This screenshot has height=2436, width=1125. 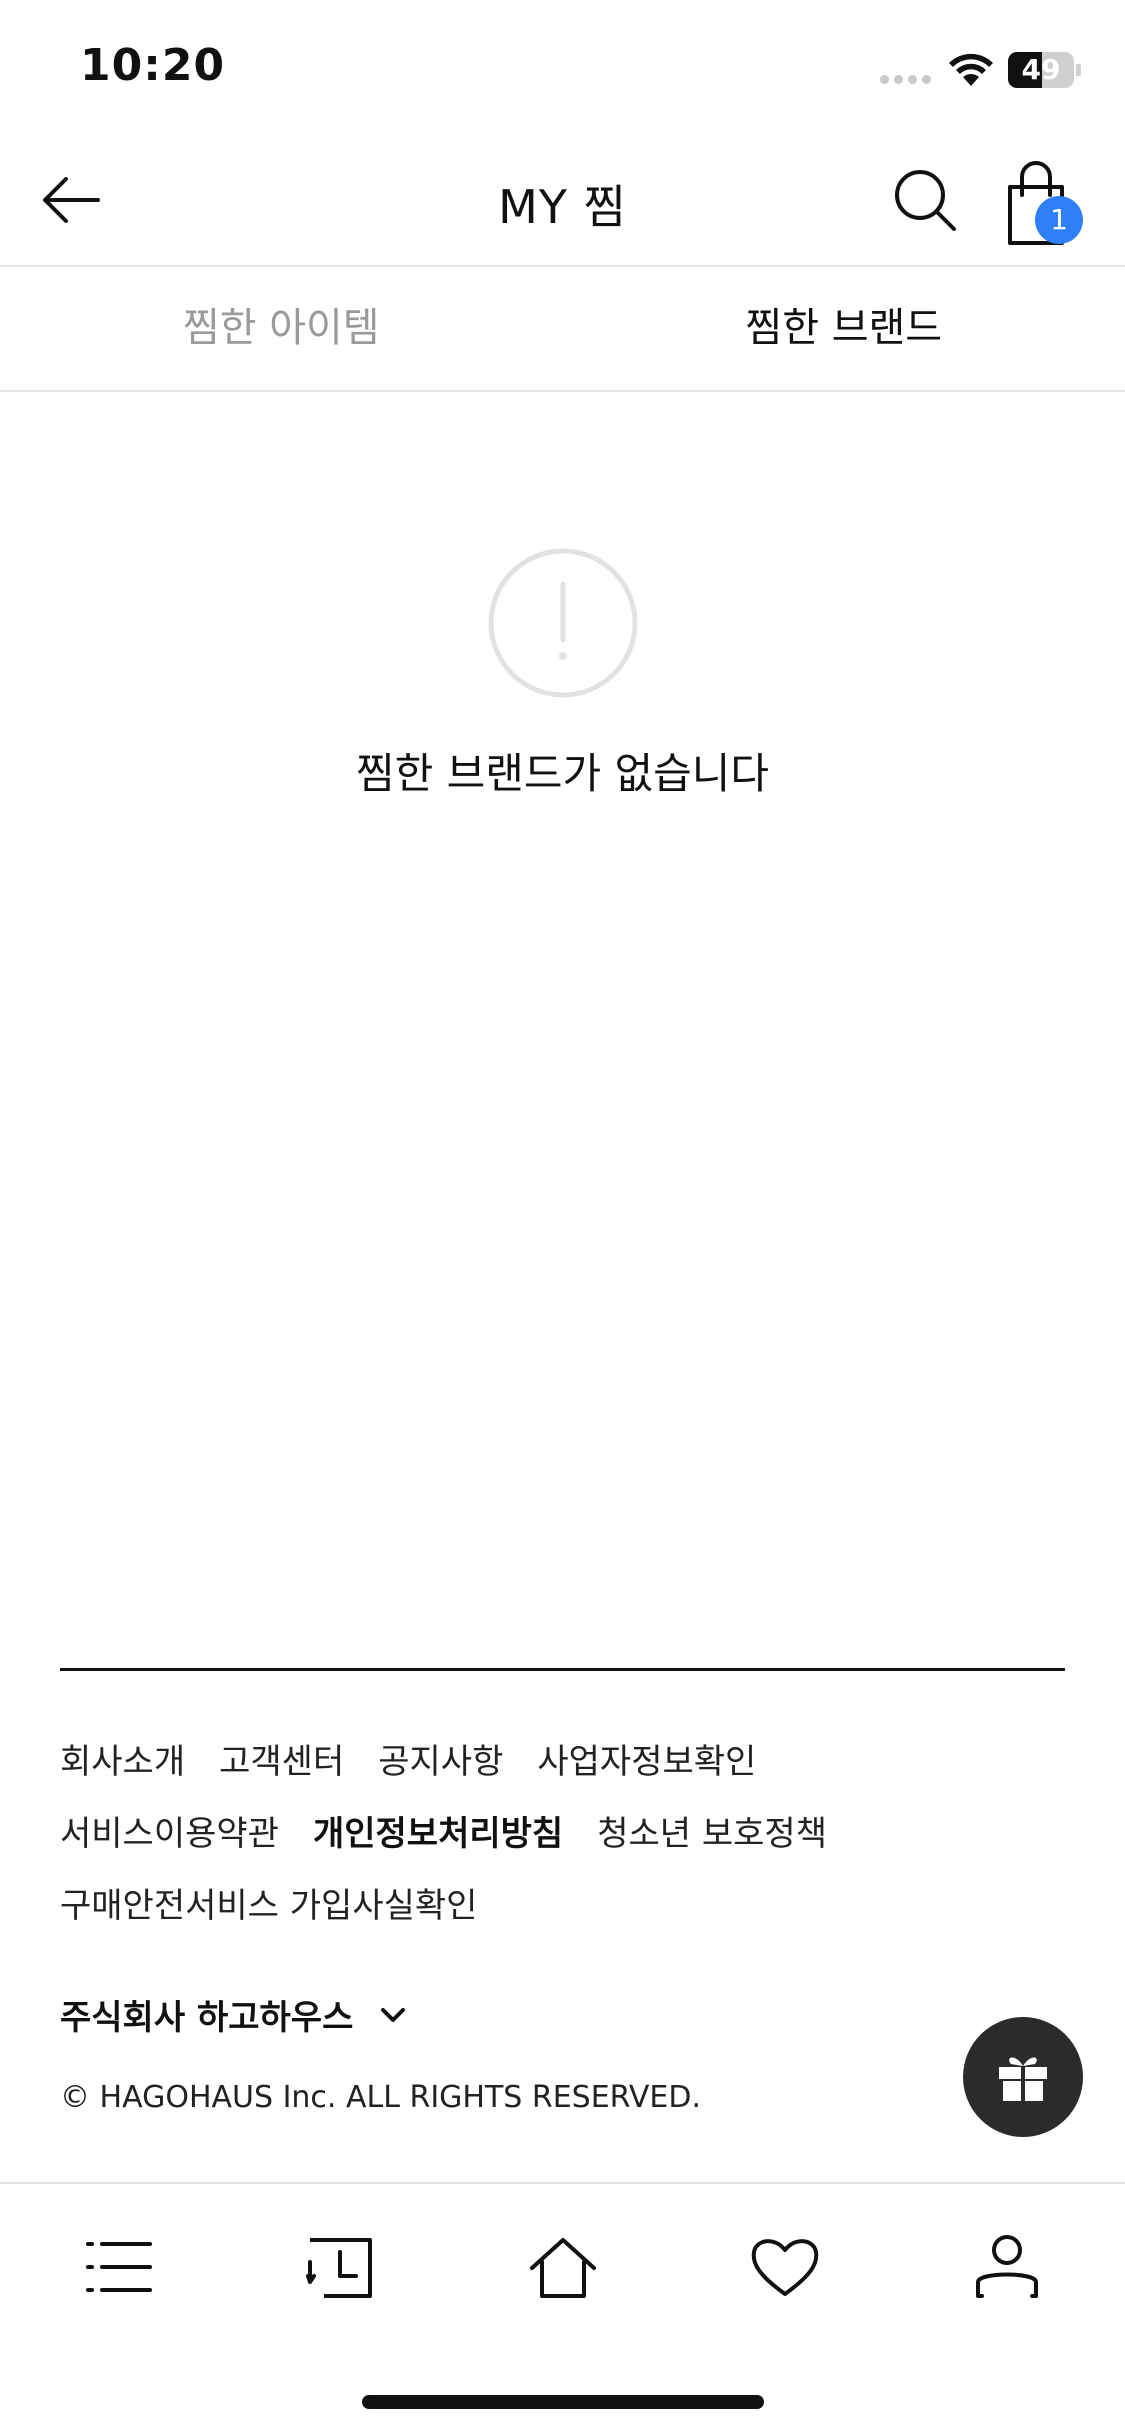 What do you see at coordinates (438, 1830) in the screenshot?
I see `footer-link-privacy-policy: 개인정보처리방침` at bounding box center [438, 1830].